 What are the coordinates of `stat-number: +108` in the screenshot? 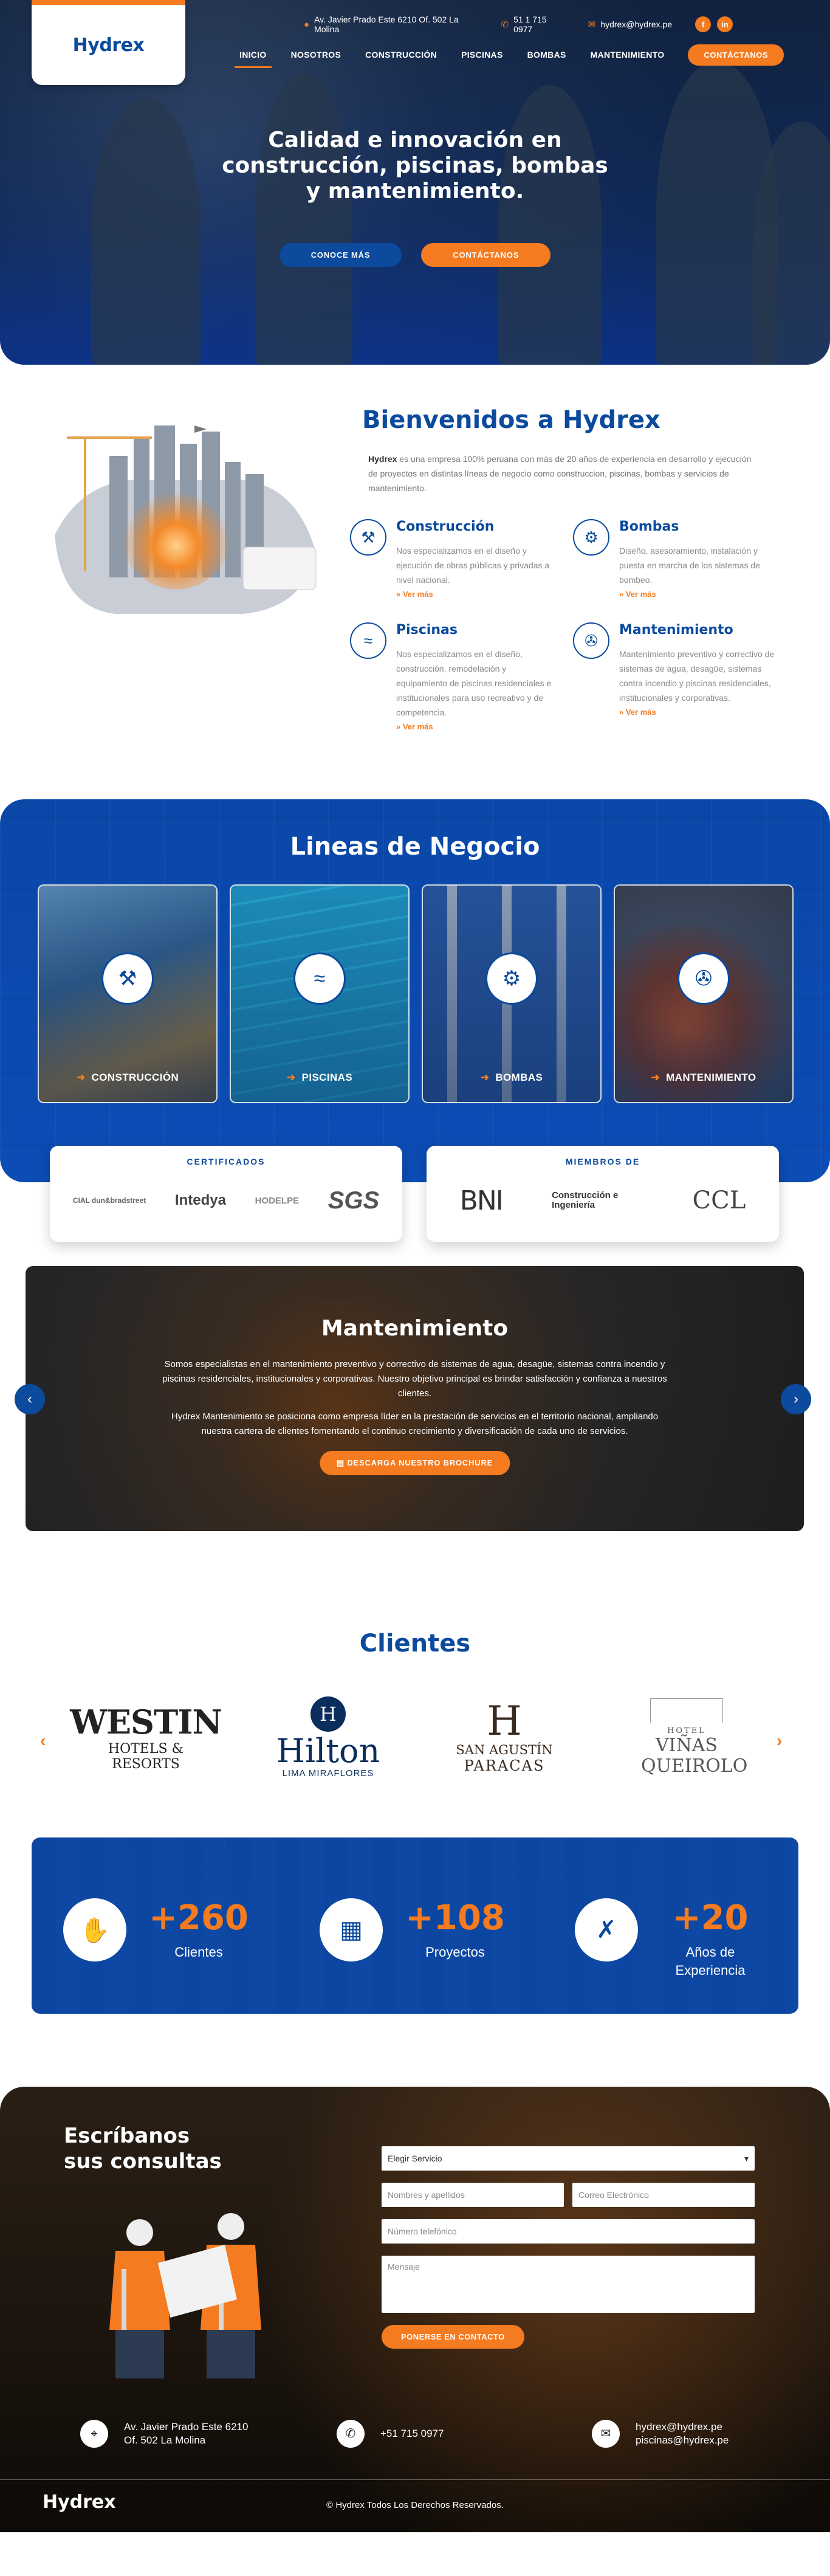 It's located at (455, 1918).